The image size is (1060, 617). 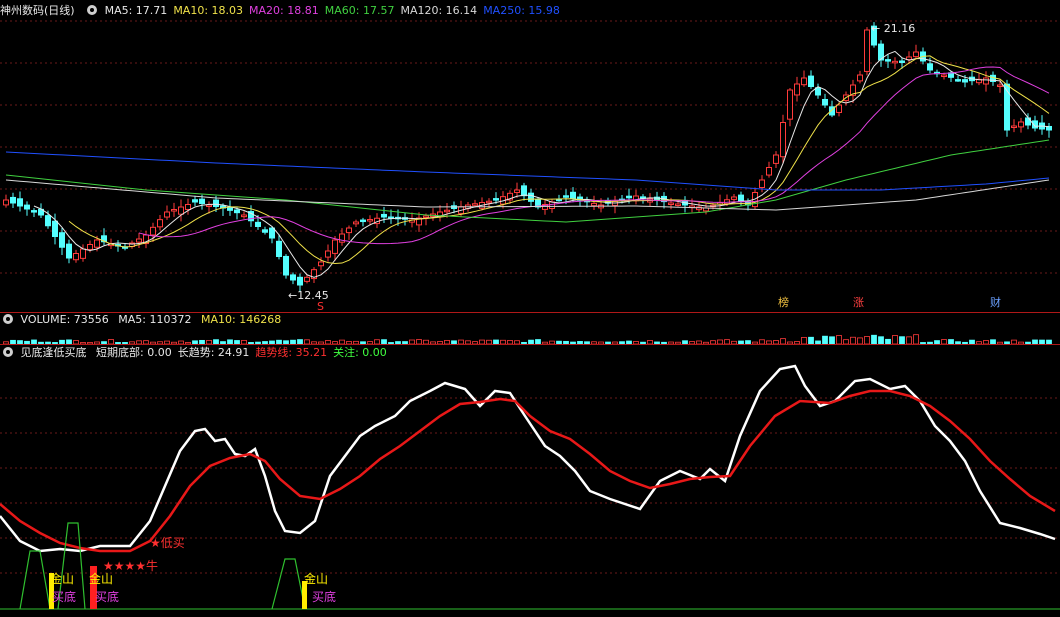 I want to click on stock-name: 神州数码, so click(x=22, y=10).